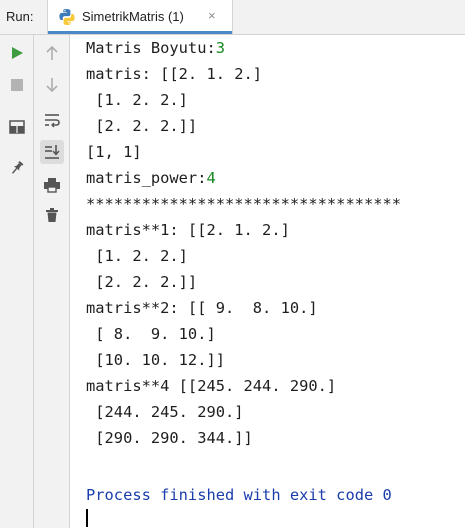 The height and width of the screenshot is (528, 465). I want to click on close-icon: ×, so click(212, 15).